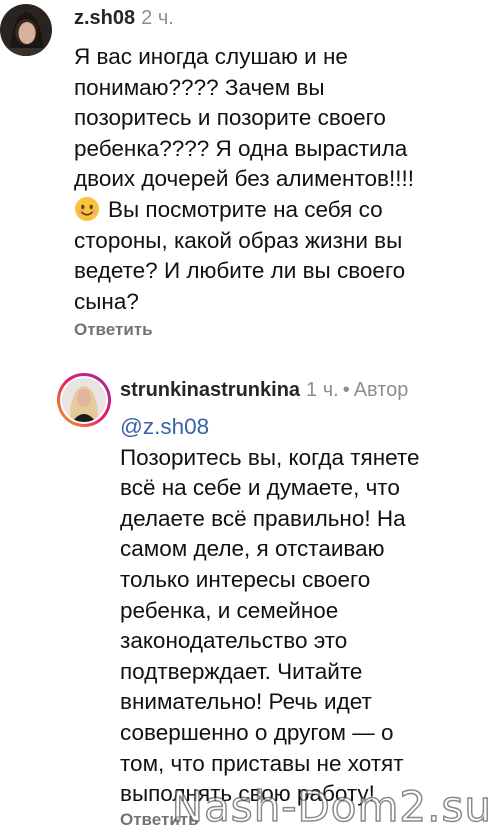 This screenshot has width=500, height=835. What do you see at coordinates (252, 549) in the screenshot?
I see `reply-line: самом деле, я отстаиваю` at bounding box center [252, 549].